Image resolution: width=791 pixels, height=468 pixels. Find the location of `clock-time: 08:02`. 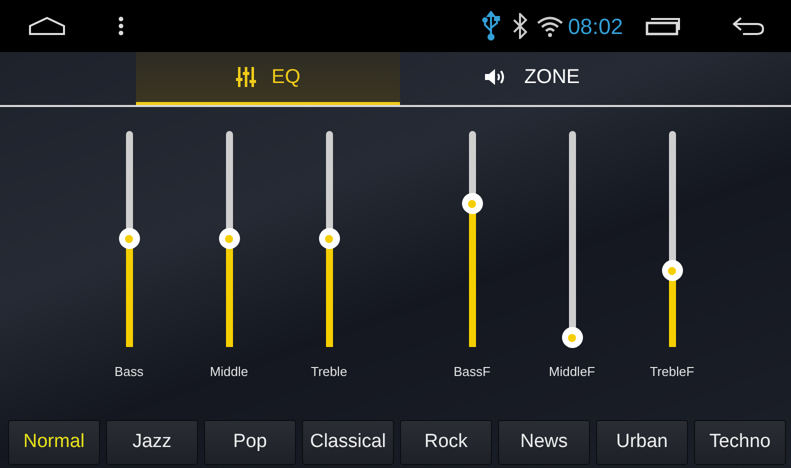

clock-time: 08:02 is located at coordinates (595, 26).